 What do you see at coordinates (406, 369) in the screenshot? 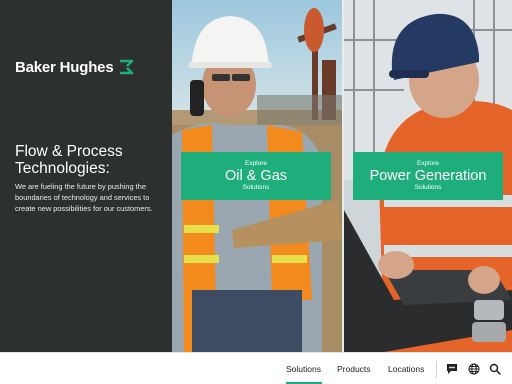
I see `nav-locations: Locations` at bounding box center [406, 369].